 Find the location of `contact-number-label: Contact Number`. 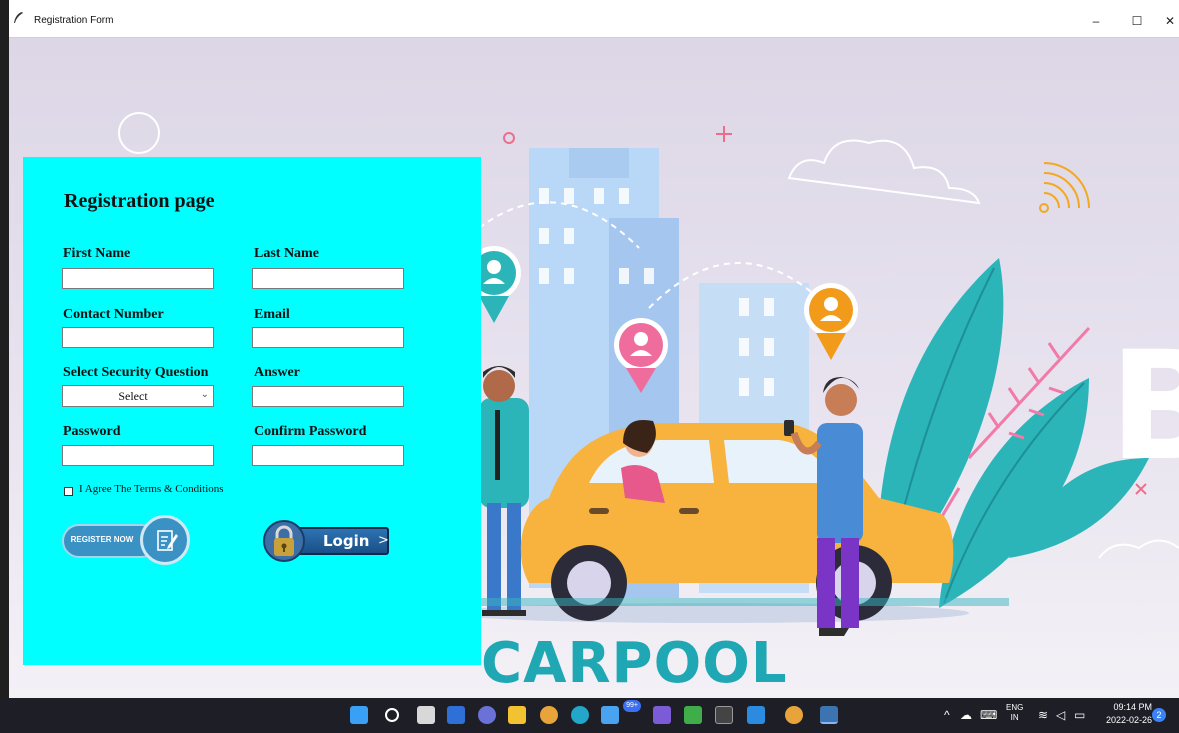

contact-number-label: Contact Number is located at coordinates (113, 314).